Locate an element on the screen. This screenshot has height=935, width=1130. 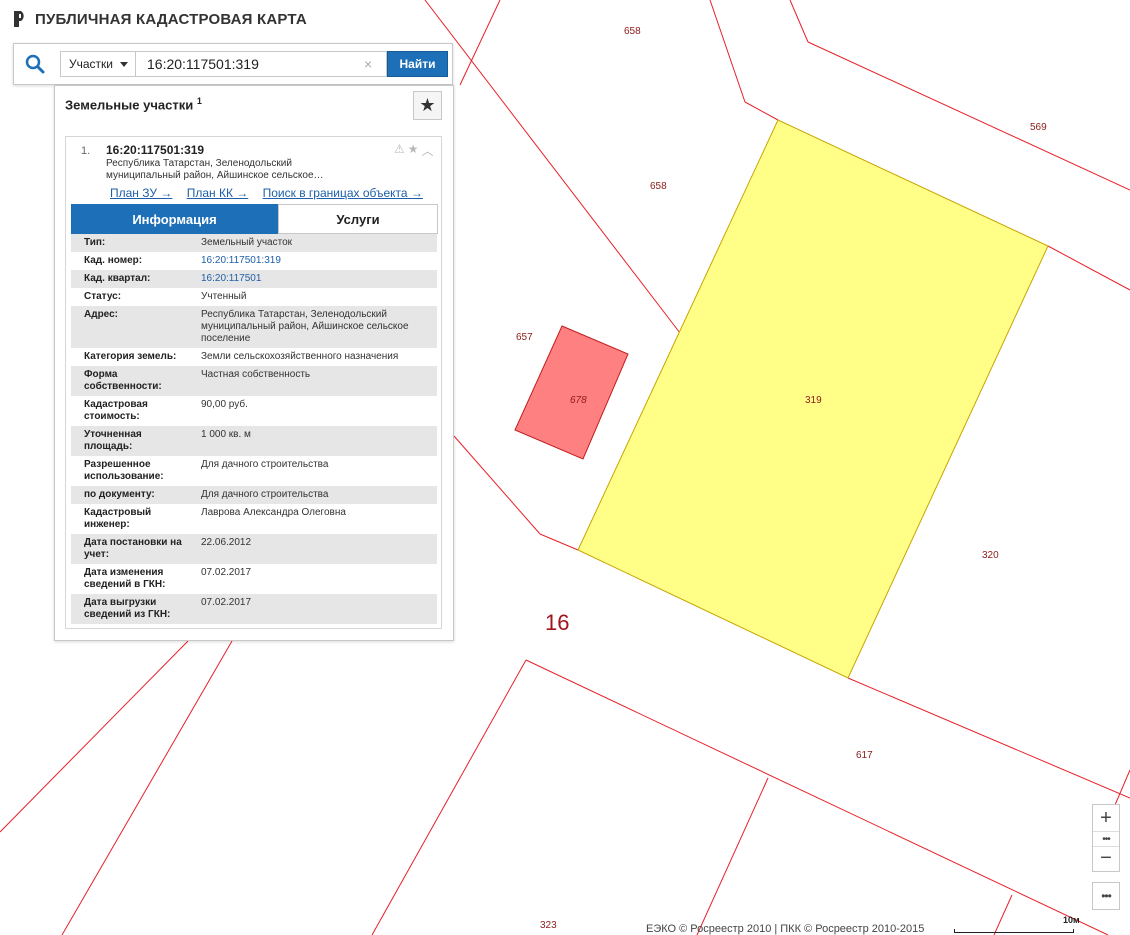
chevron-up-icon: ︿ is located at coordinates (428, 150).